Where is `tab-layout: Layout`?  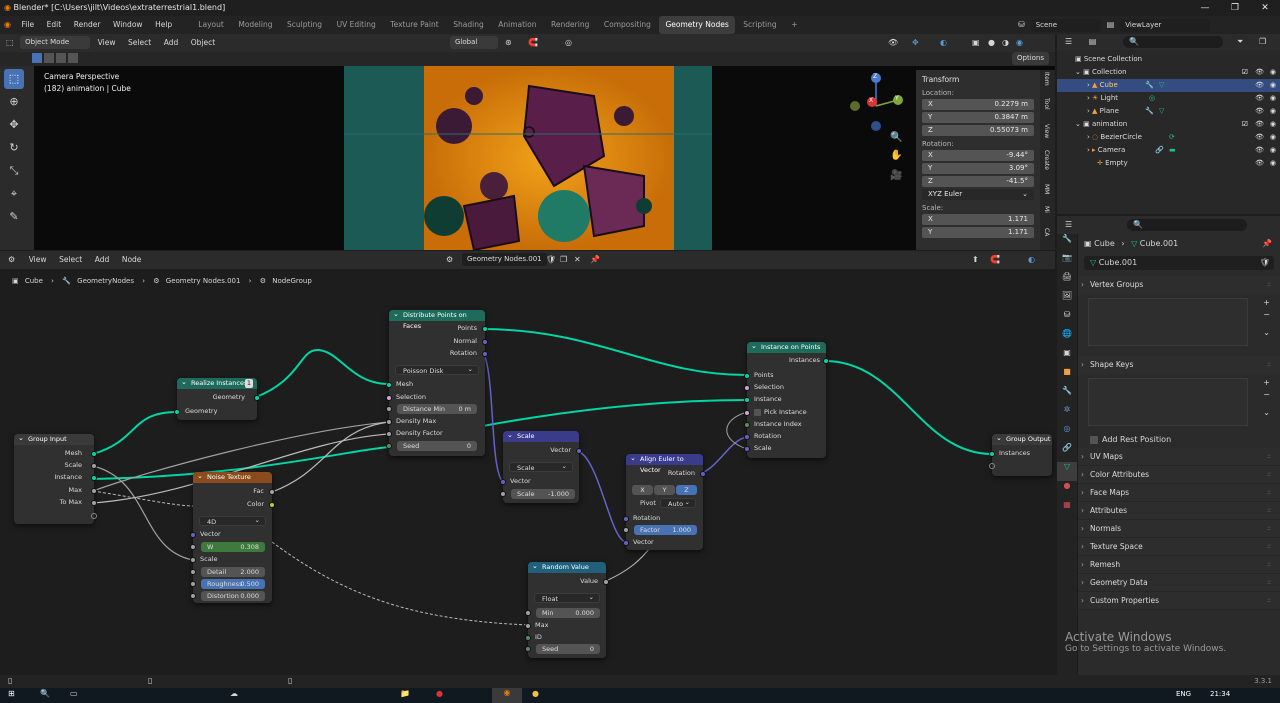
tab-layout: Layout is located at coordinates (211, 25).